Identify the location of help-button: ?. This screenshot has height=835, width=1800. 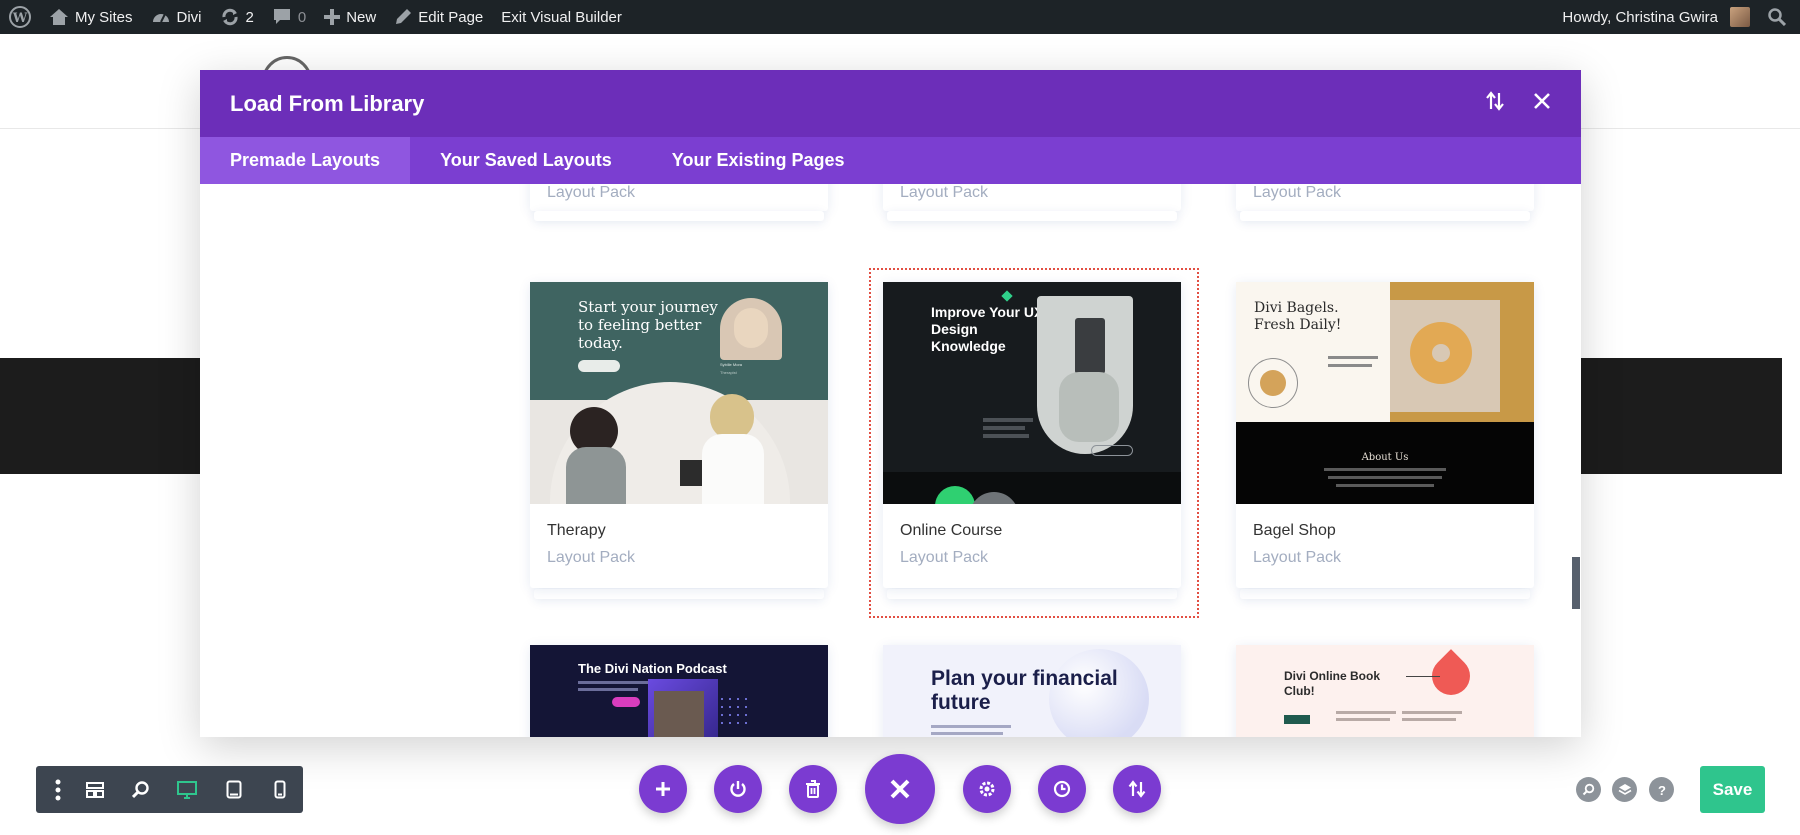
(1661, 789).